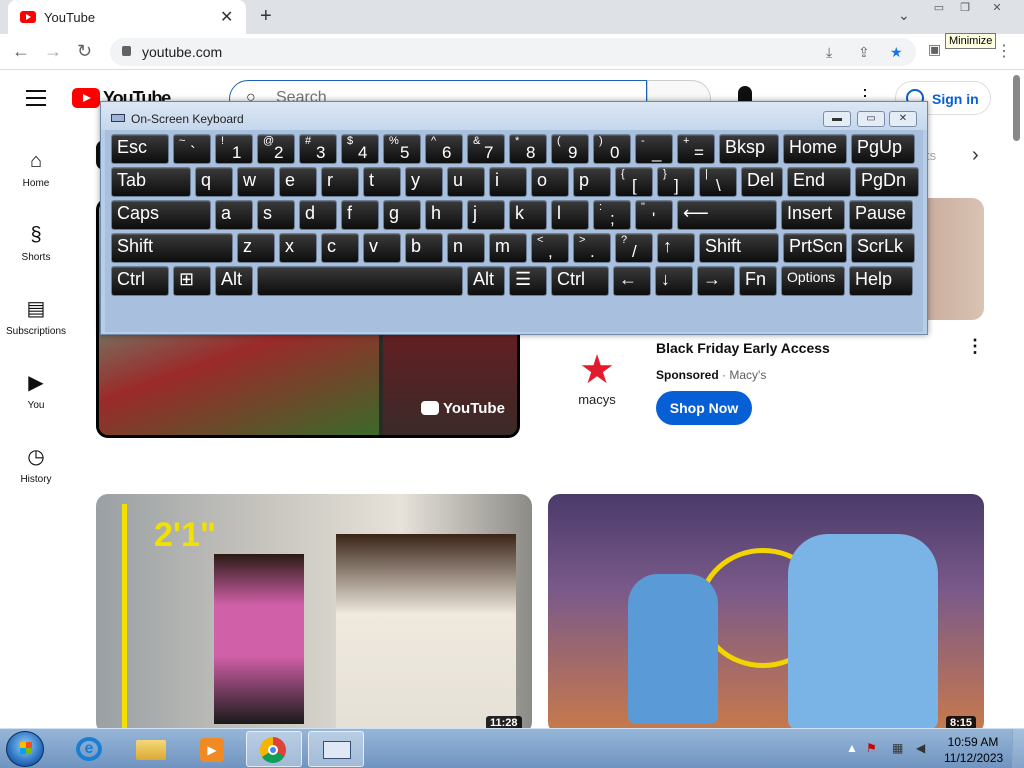 The width and height of the screenshot is (1024, 768). What do you see at coordinates (934, 49) in the screenshot?
I see `side-panel-icon: ▣` at bounding box center [934, 49].